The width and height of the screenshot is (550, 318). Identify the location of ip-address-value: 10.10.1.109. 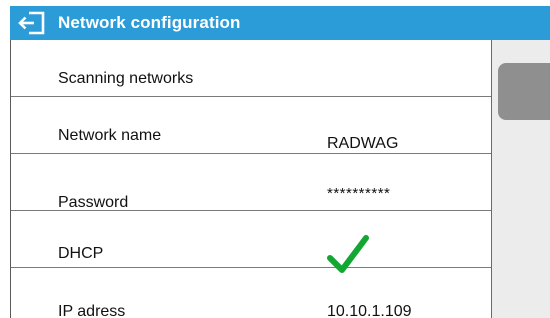
(369, 310).